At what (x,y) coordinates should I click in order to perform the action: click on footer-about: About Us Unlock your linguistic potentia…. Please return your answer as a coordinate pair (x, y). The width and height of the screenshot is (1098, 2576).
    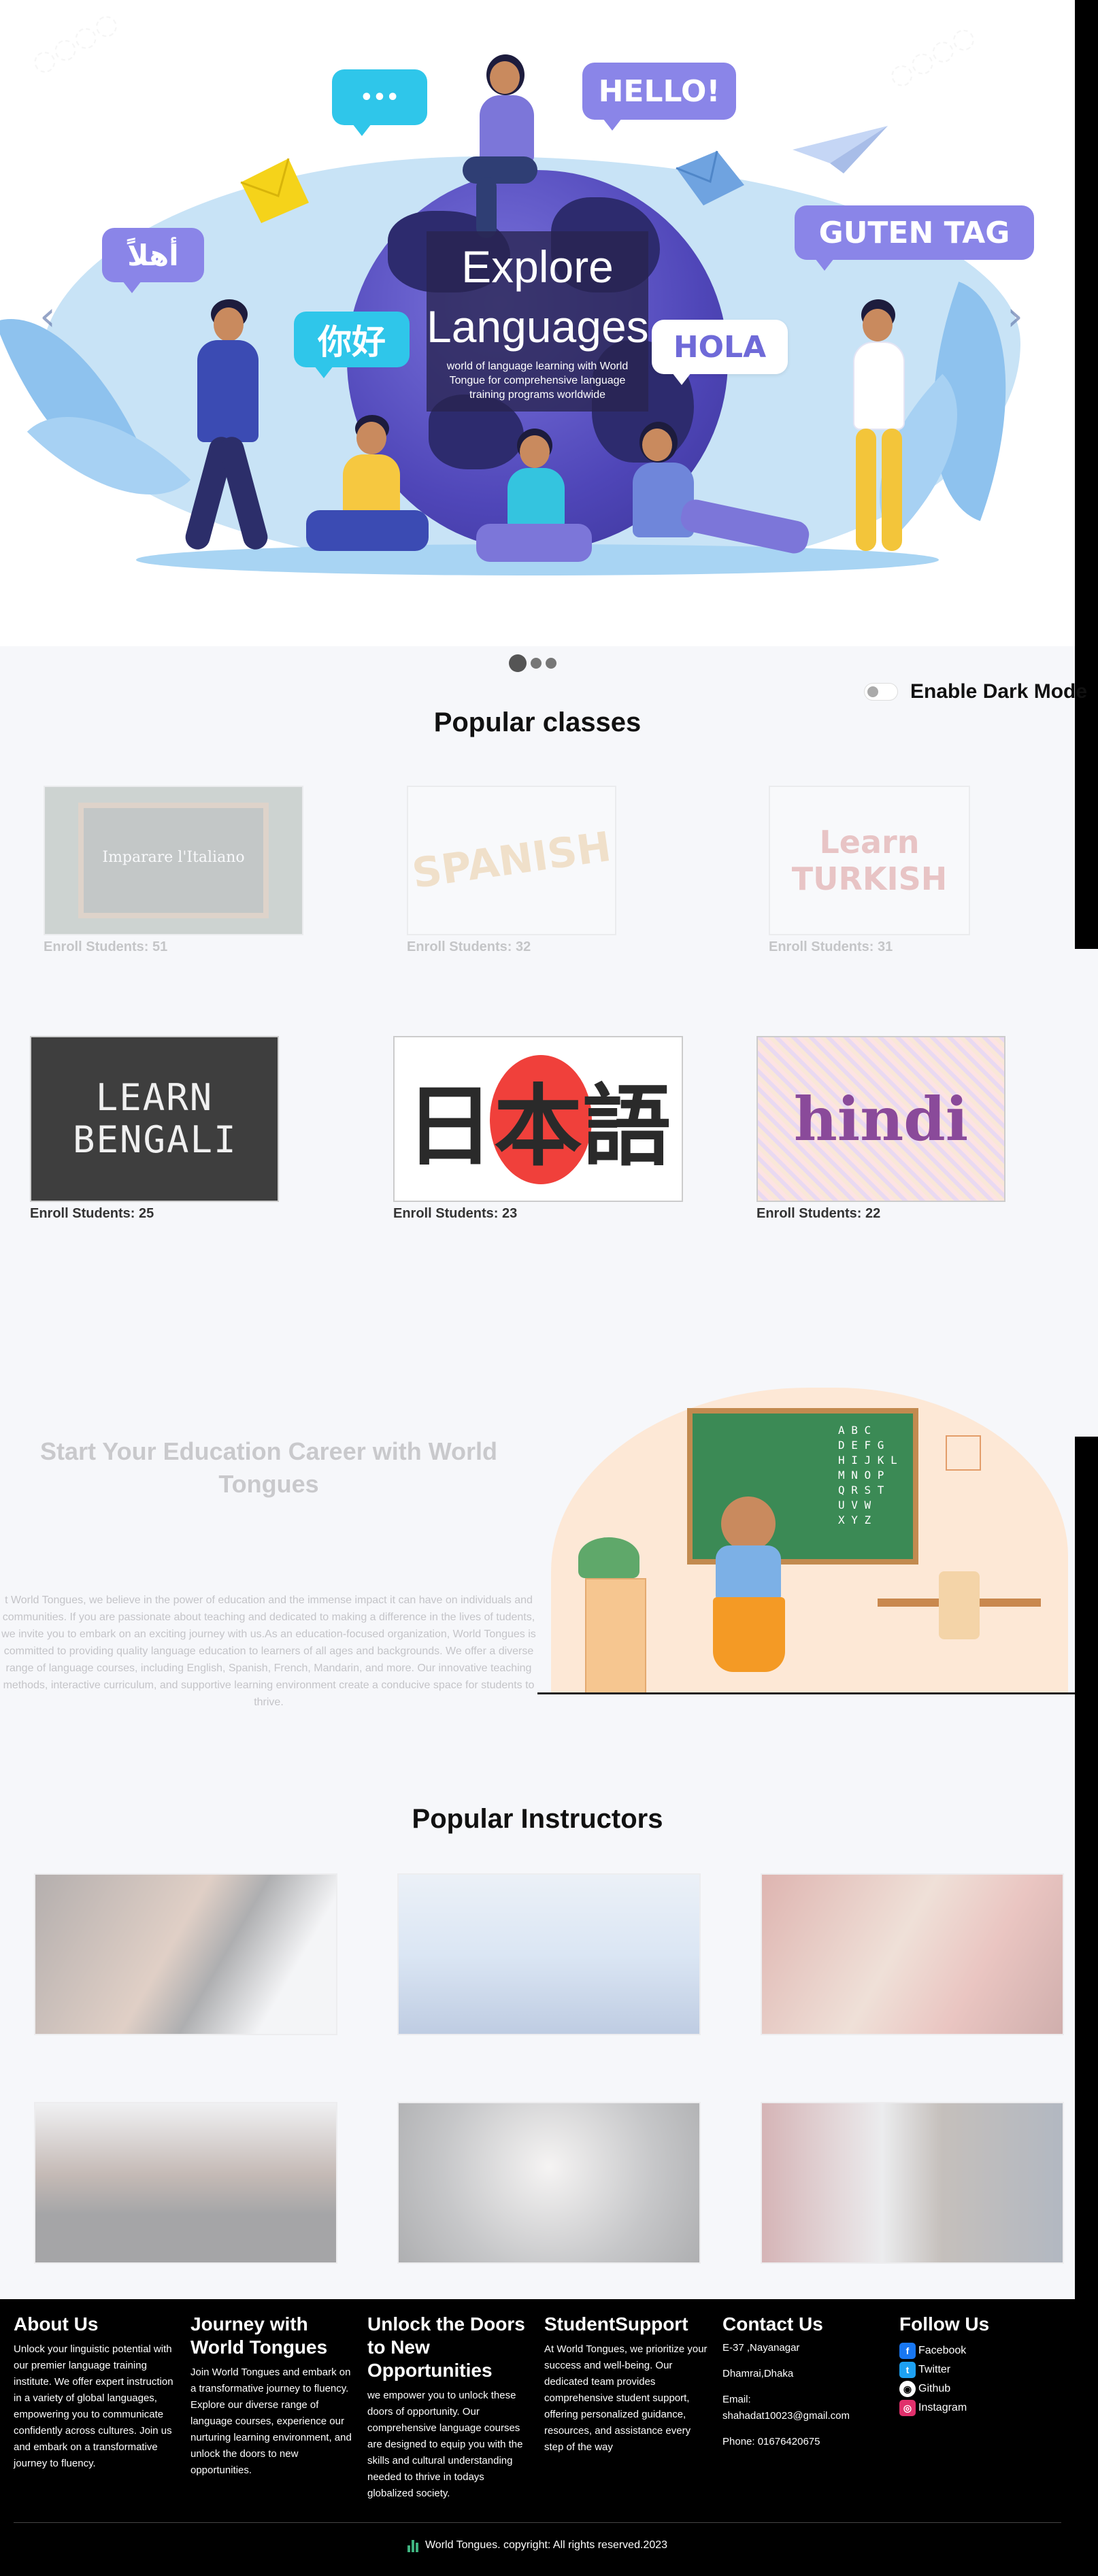
    Looking at the image, I should click on (95, 2392).